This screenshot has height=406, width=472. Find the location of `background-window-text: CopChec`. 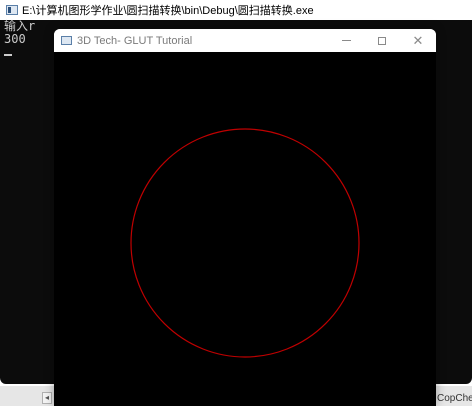

background-window-text: CopChec is located at coordinates (454, 398).